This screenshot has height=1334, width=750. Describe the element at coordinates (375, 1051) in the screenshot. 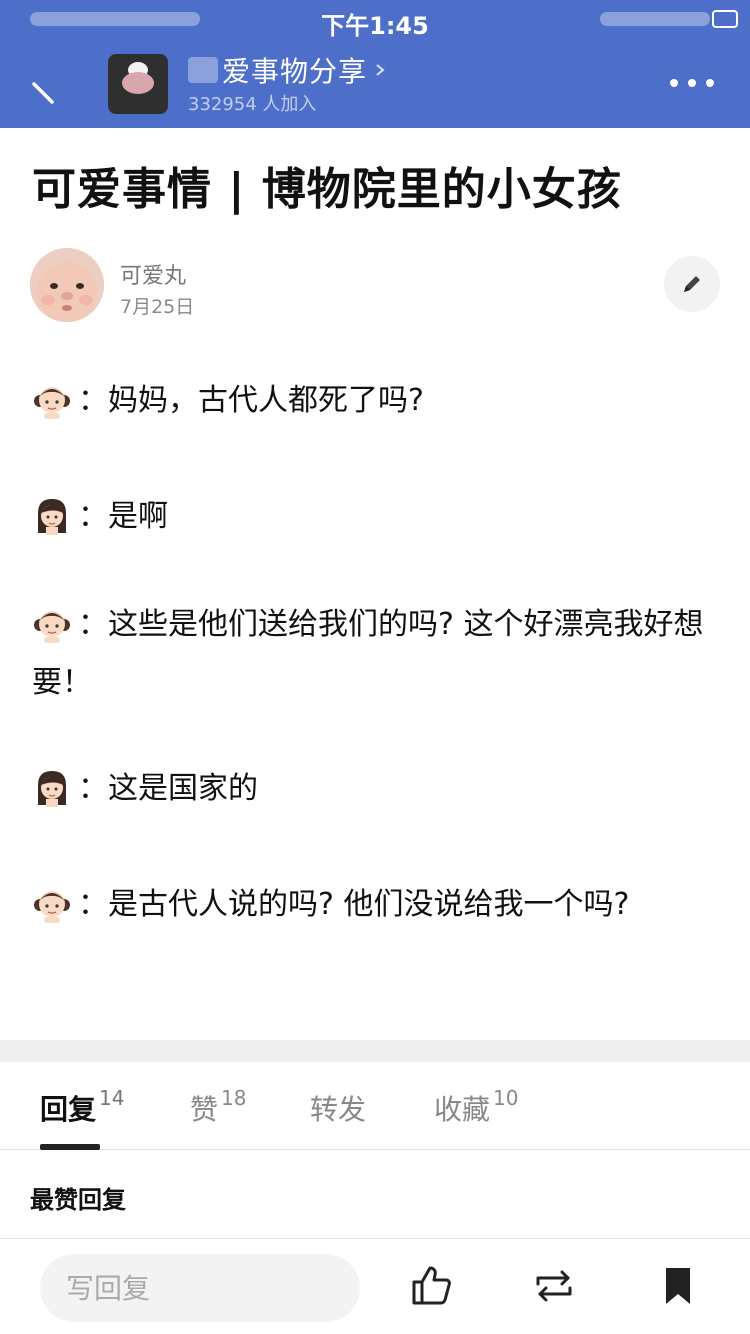

I see `section-divider` at that location.